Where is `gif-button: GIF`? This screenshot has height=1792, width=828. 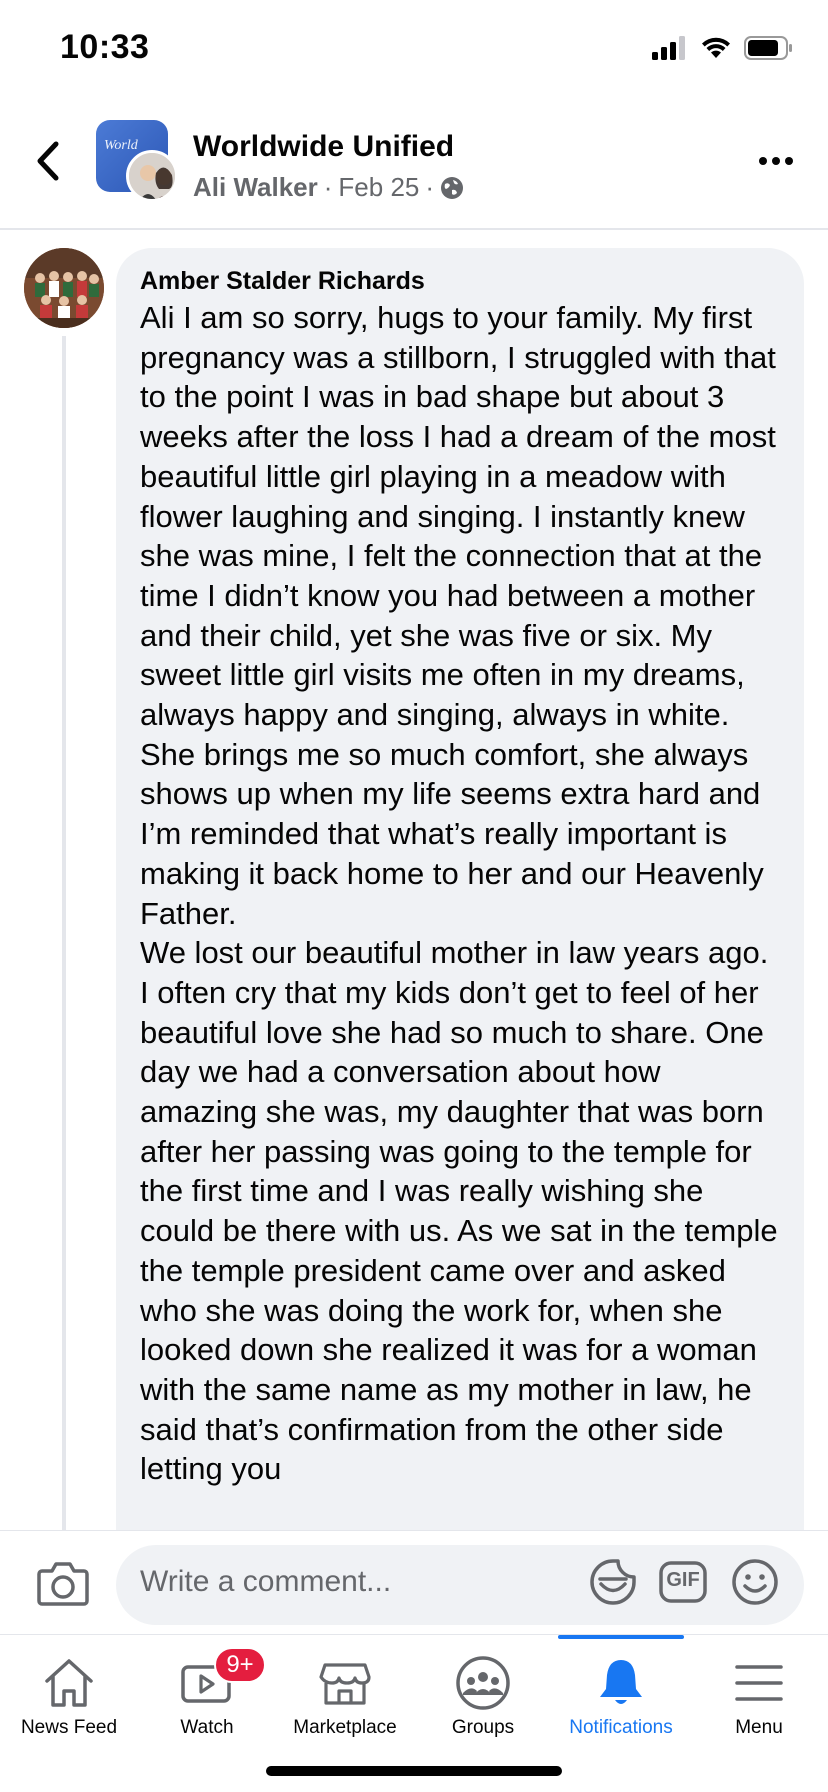
gif-button: GIF is located at coordinates (683, 1582).